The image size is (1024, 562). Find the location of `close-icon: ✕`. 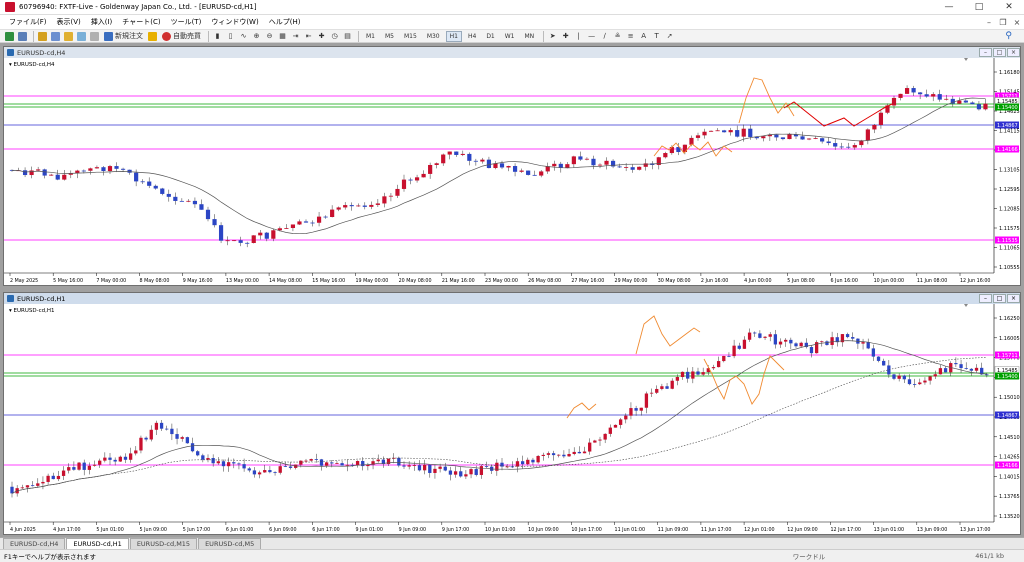

close-icon: ✕ is located at coordinates (1009, 7).